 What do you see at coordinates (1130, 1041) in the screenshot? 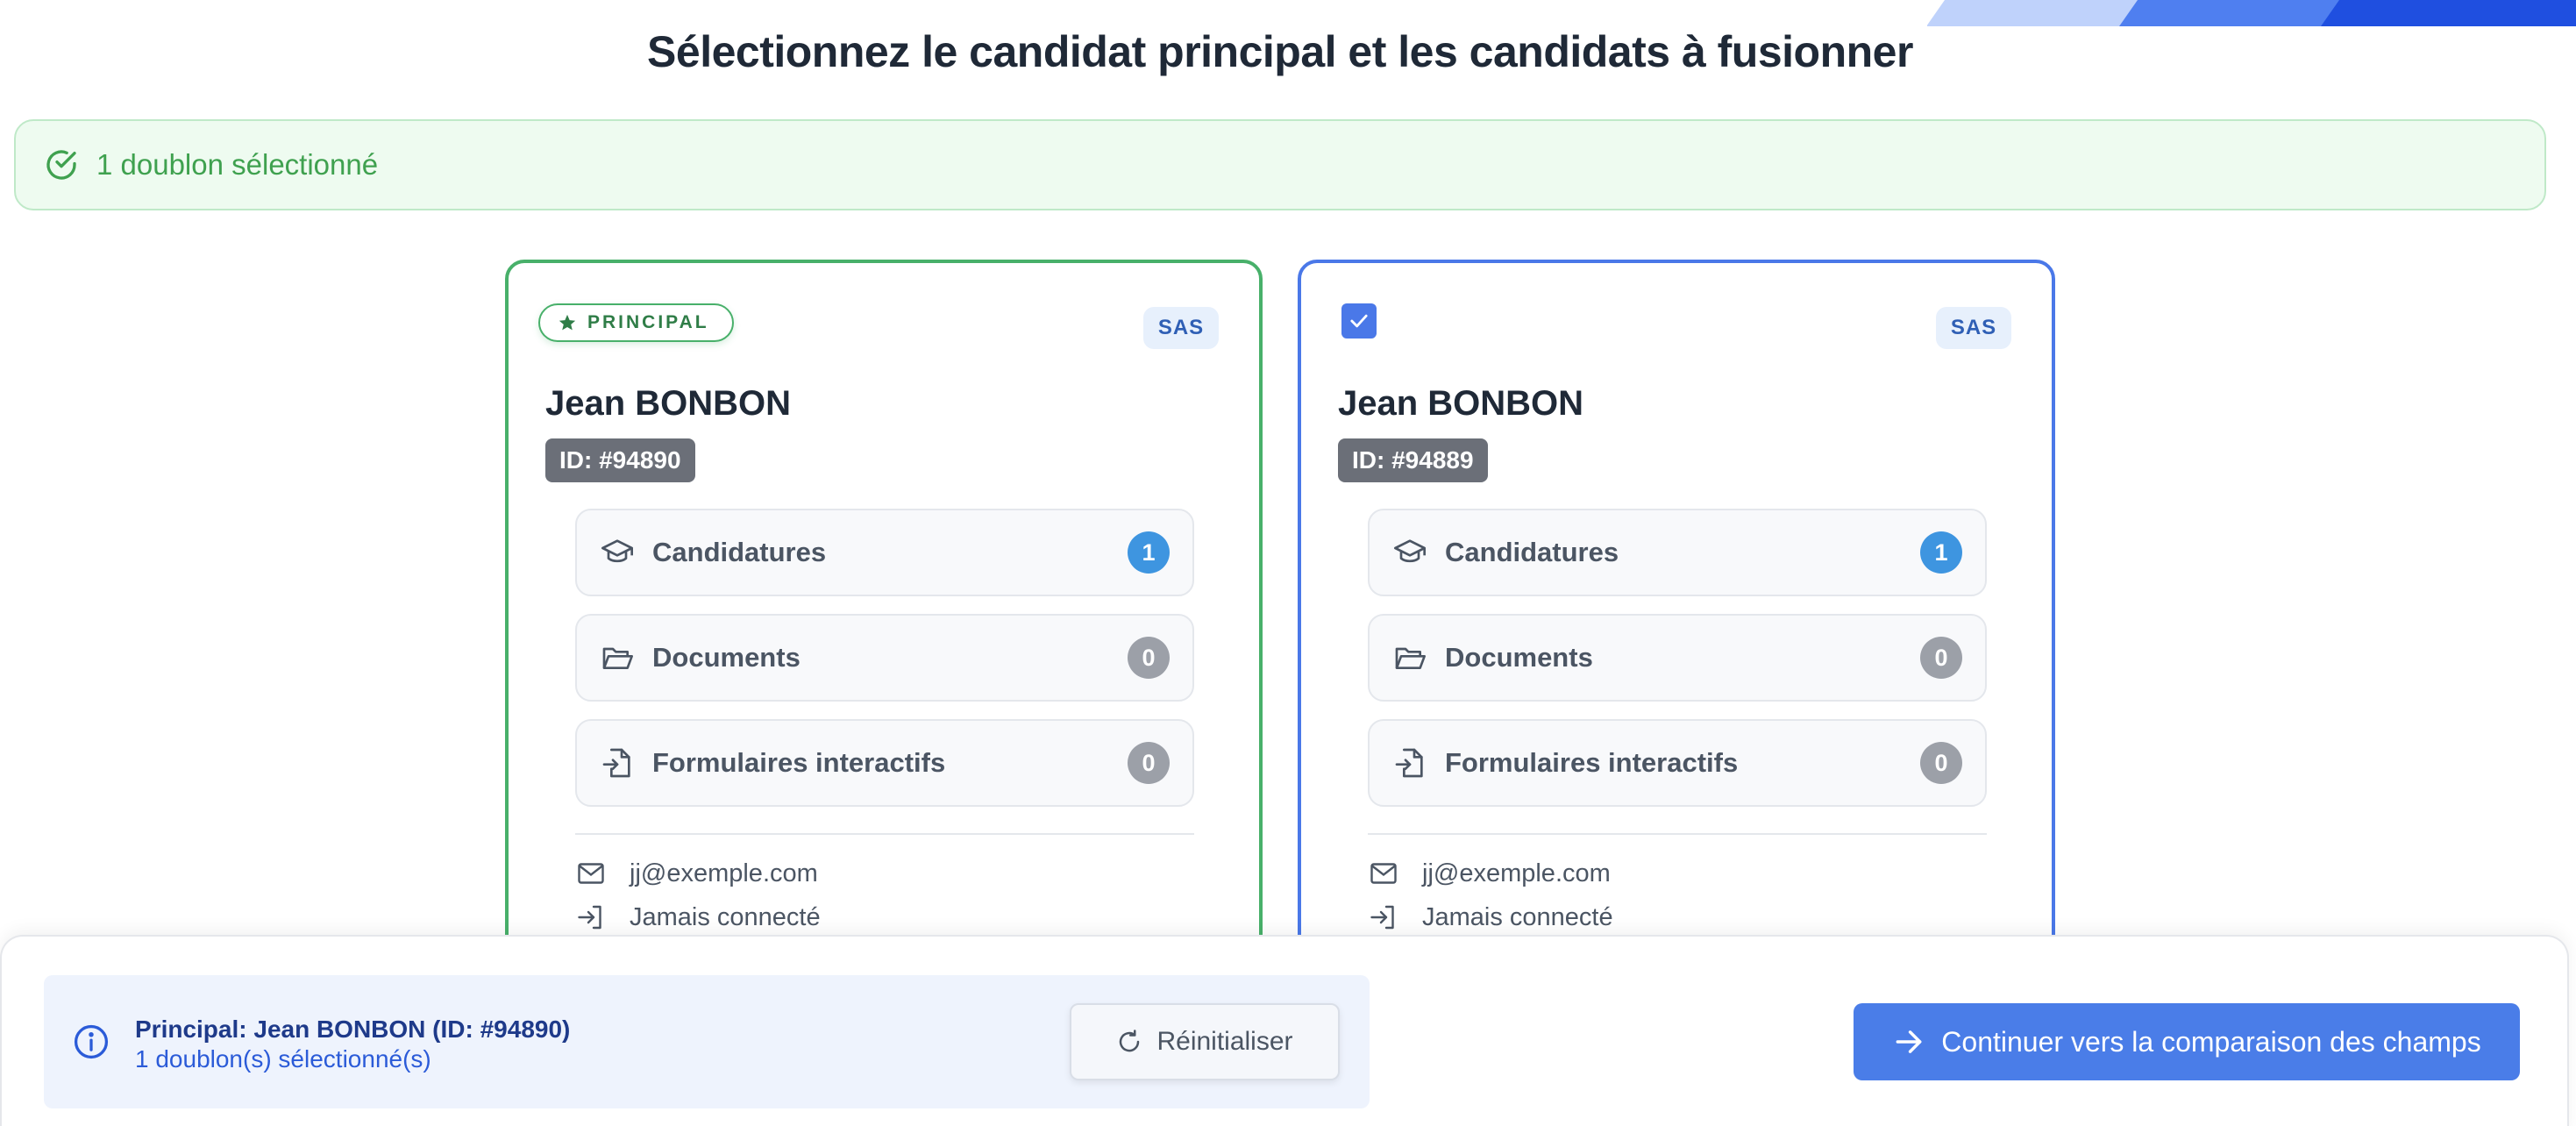
I see `refresh-icon` at bounding box center [1130, 1041].